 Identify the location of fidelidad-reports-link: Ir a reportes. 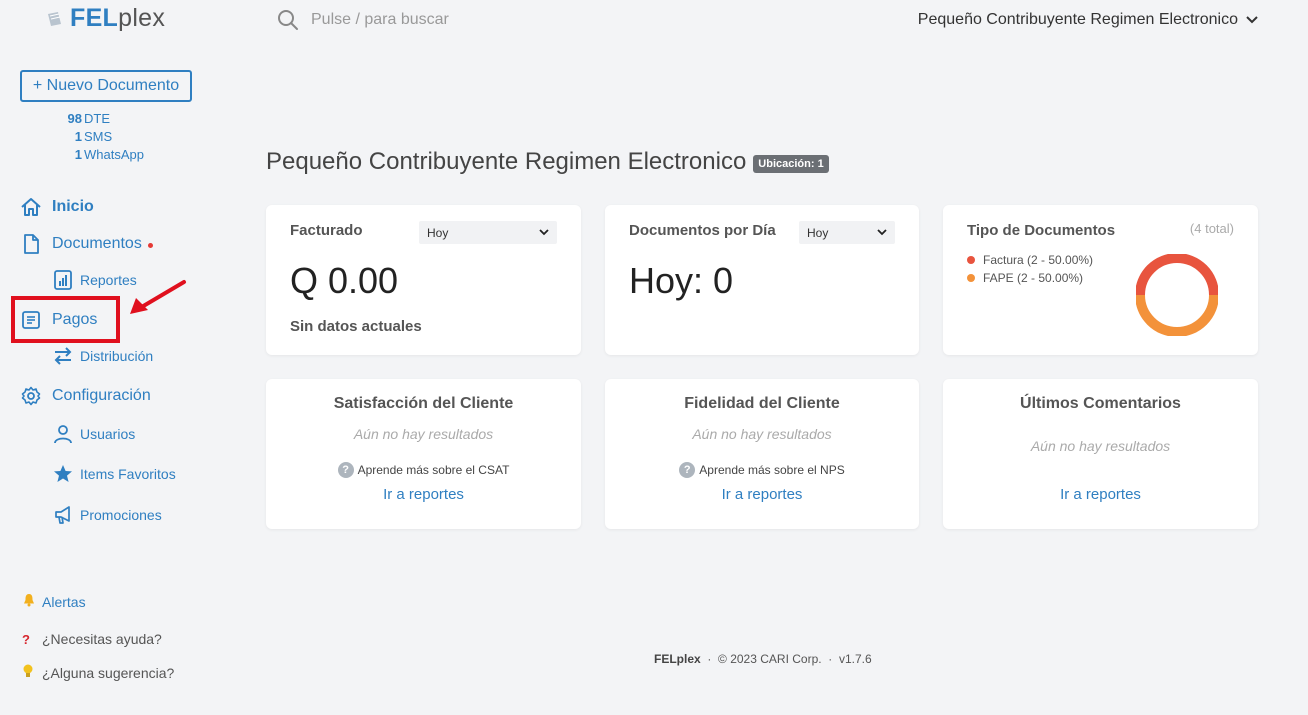
(762, 494).